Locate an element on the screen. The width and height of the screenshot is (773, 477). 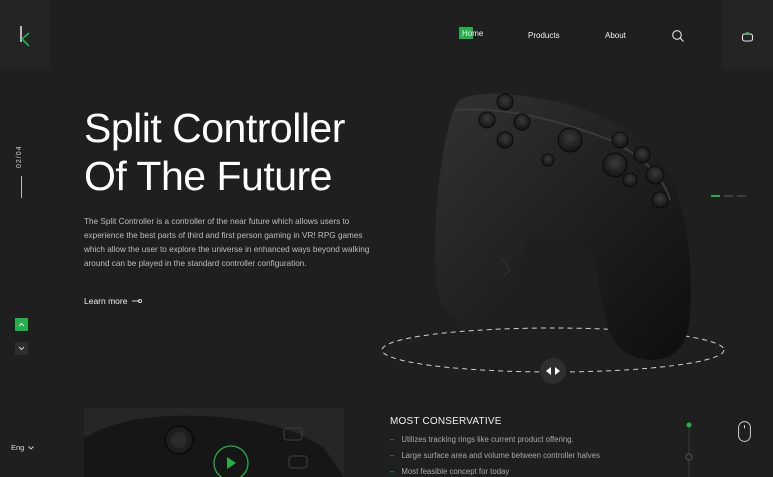
arrow-up-icon is located at coordinates (21, 324).